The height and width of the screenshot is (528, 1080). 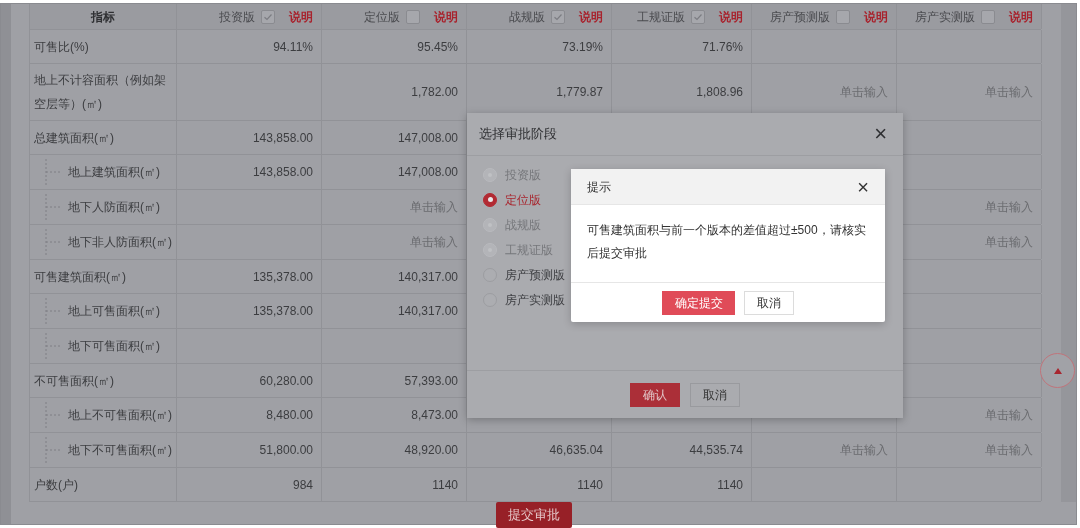 What do you see at coordinates (100, 92) in the screenshot?
I see `row-label: 地上不计容面积（例如架空层等）(㎡)` at bounding box center [100, 92].